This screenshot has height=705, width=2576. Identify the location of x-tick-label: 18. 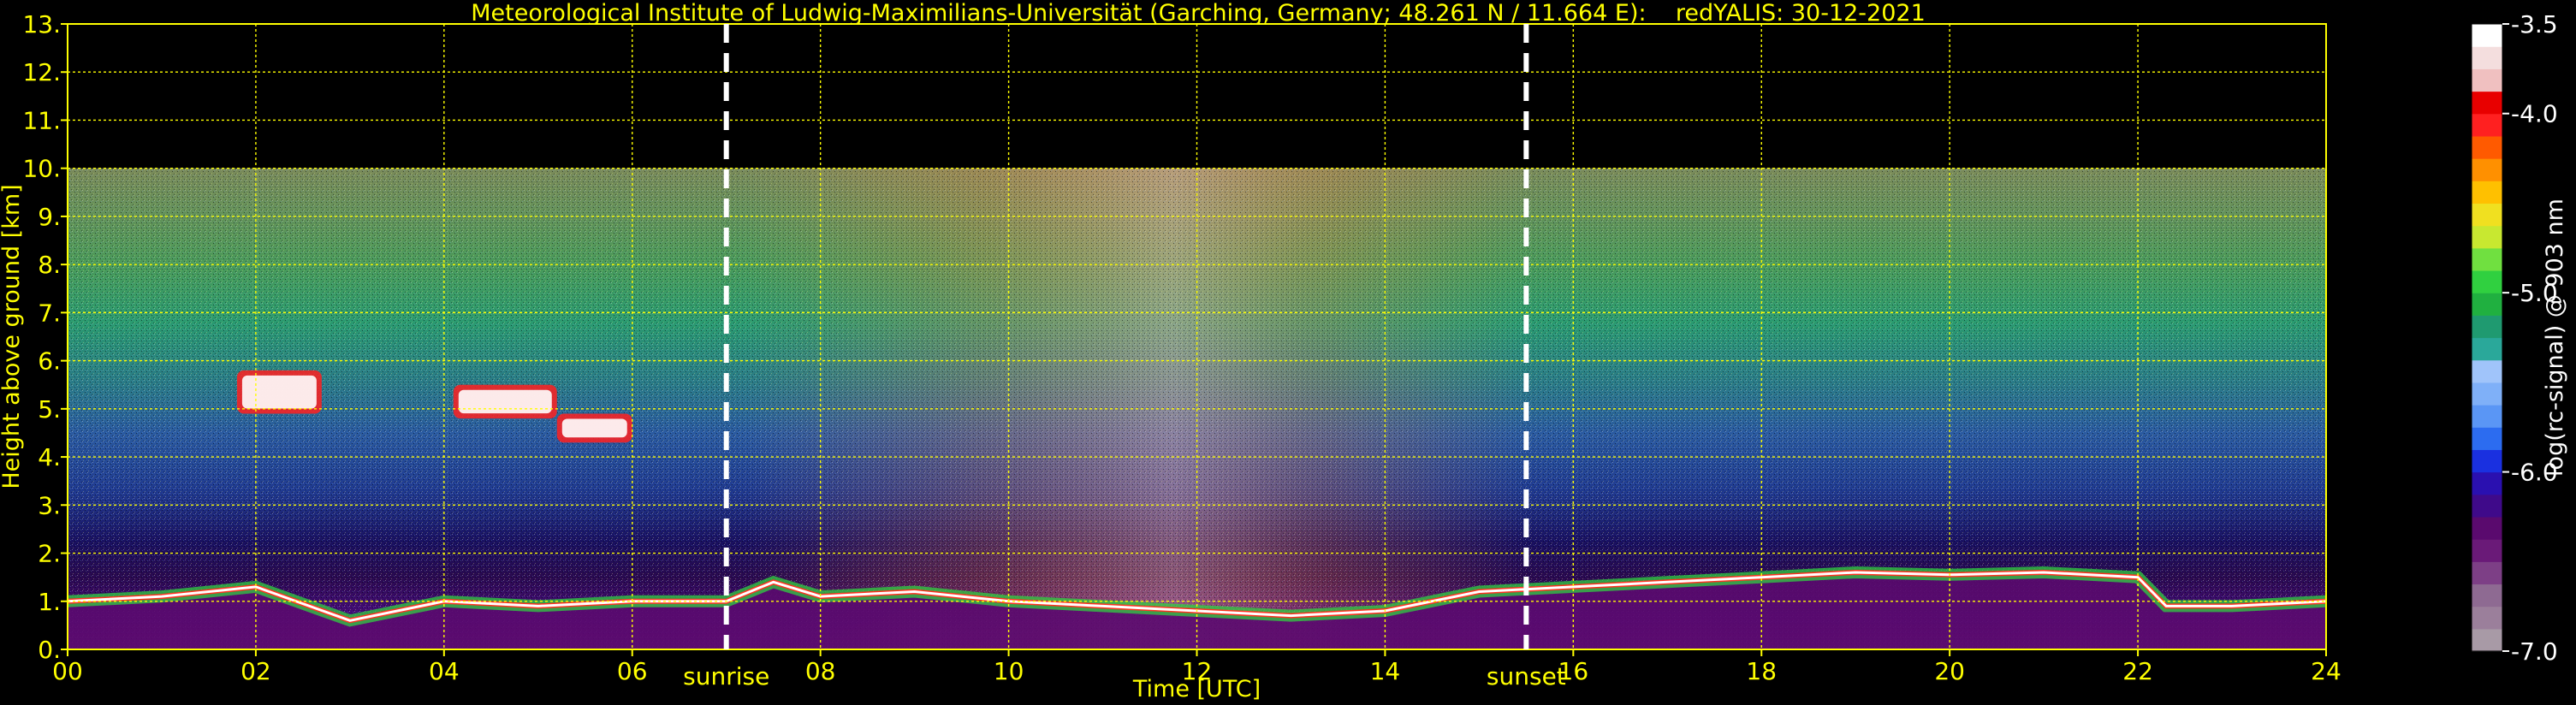
(1761, 671).